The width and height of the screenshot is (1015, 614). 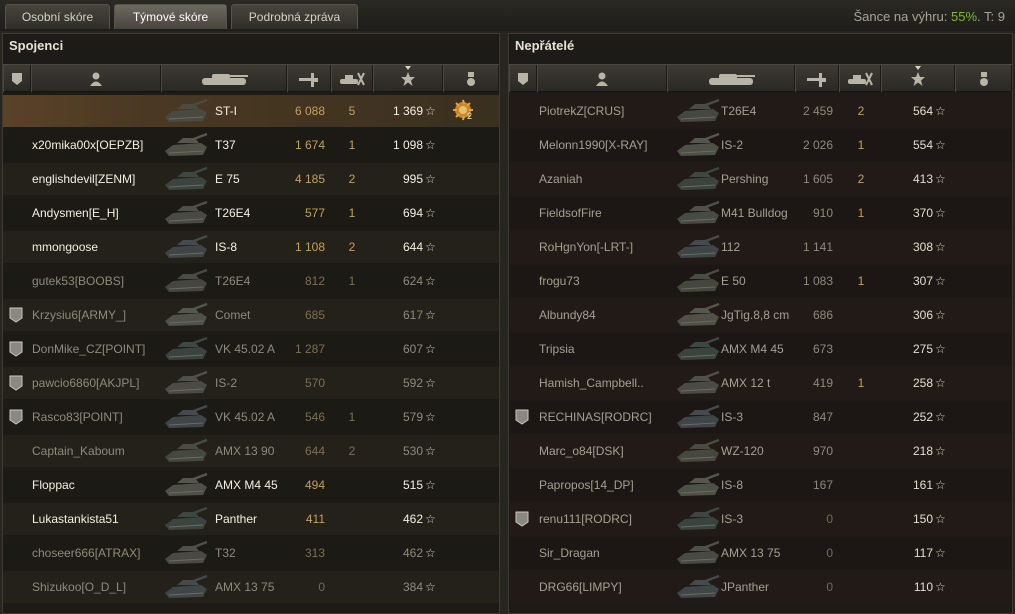 I want to click on tab-personal-score: Osobní skóre, so click(x=57, y=16).